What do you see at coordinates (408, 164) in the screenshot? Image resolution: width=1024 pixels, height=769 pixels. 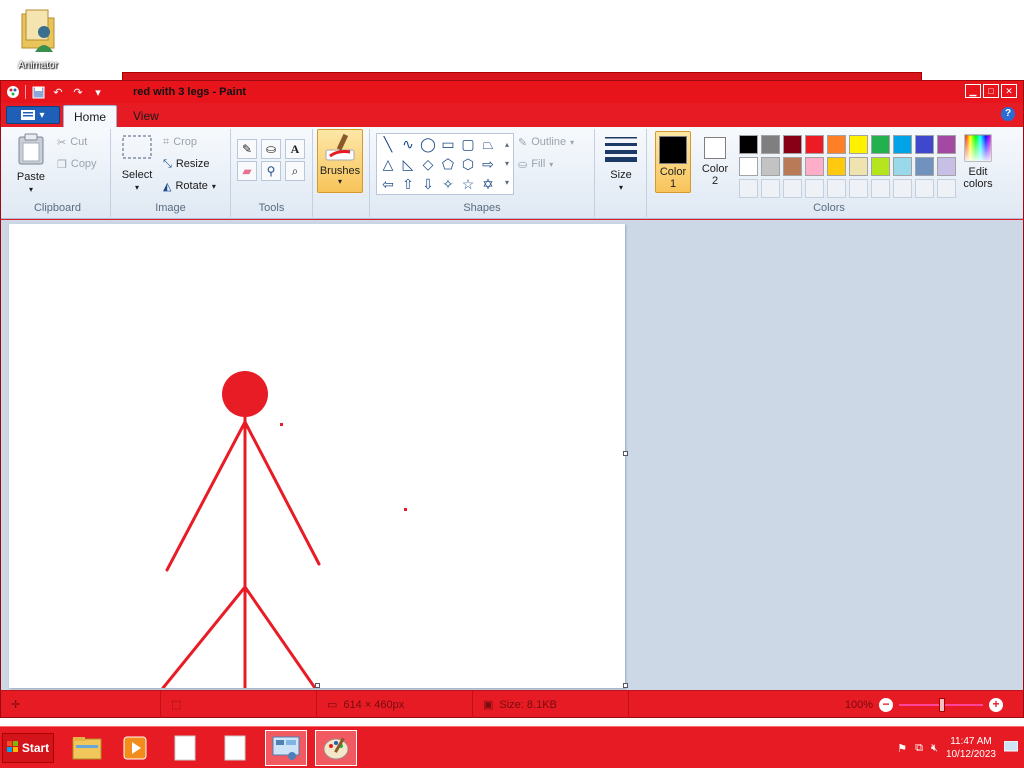 I see `shape-option: ◺` at bounding box center [408, 164].